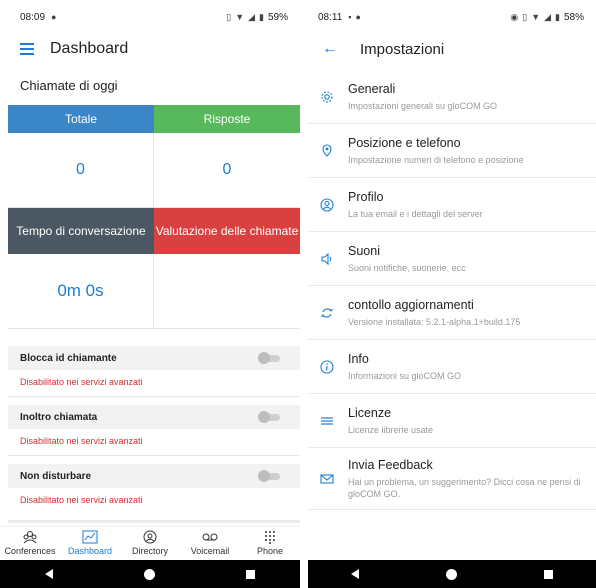 The width and height of the screenshot is (596, 588). Describe the element at coordinates (59, 417) in the screenshot. I see `toggle-label: Inoltro chiamata` at that location.